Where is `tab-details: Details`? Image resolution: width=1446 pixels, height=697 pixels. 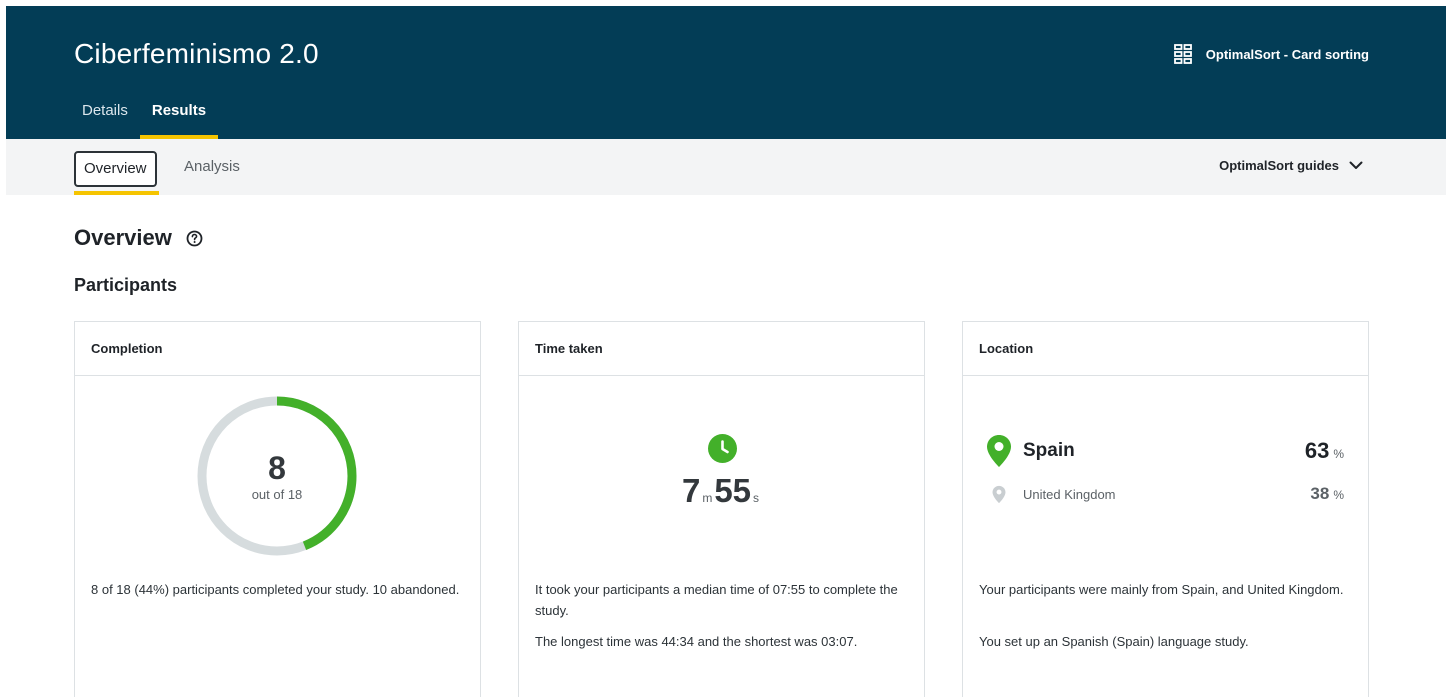 tab-details: Details is located at coordinates (105, 117).